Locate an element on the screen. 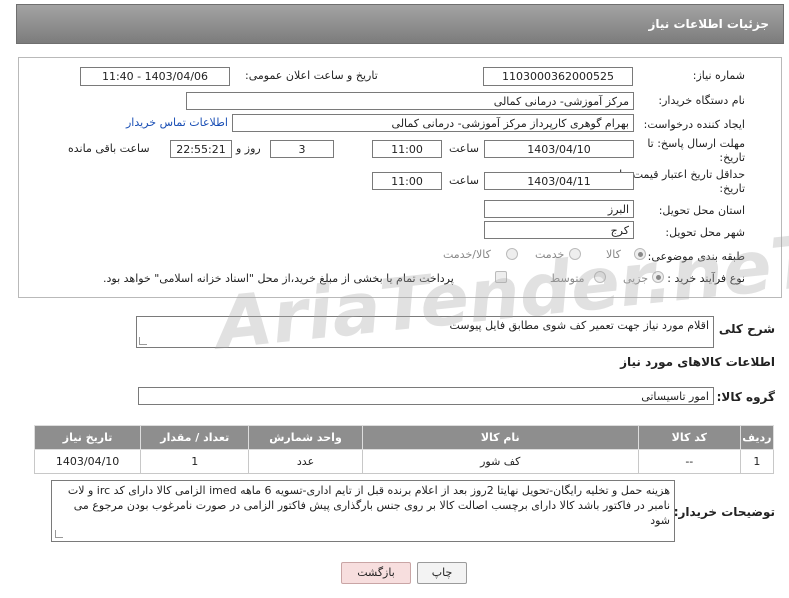  city-field: کرج is located at coordinates (559, 230).